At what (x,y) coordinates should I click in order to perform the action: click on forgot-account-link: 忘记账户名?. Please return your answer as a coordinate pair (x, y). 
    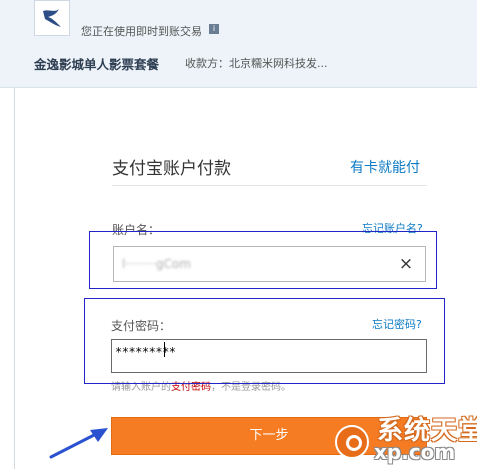
    Looking at the image, I should click on (392, 228).